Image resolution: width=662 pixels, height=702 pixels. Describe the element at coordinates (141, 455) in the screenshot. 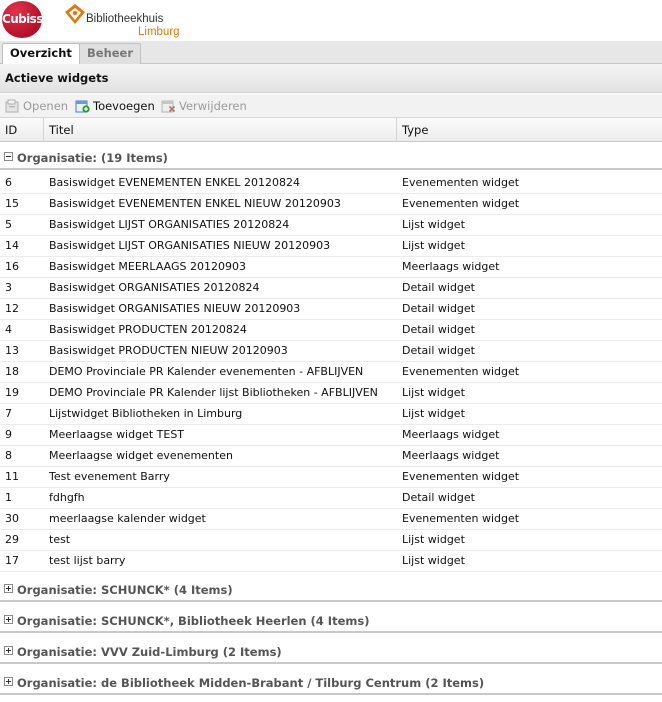

I see `cell-title: Meerlaagse widget evenementen` at that location.